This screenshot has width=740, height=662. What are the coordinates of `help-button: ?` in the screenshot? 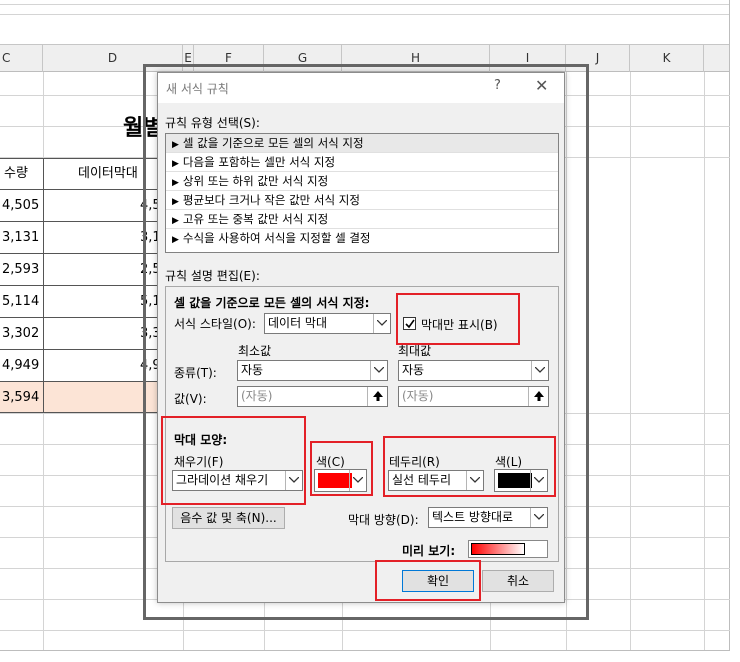 It's located at (497, 85).